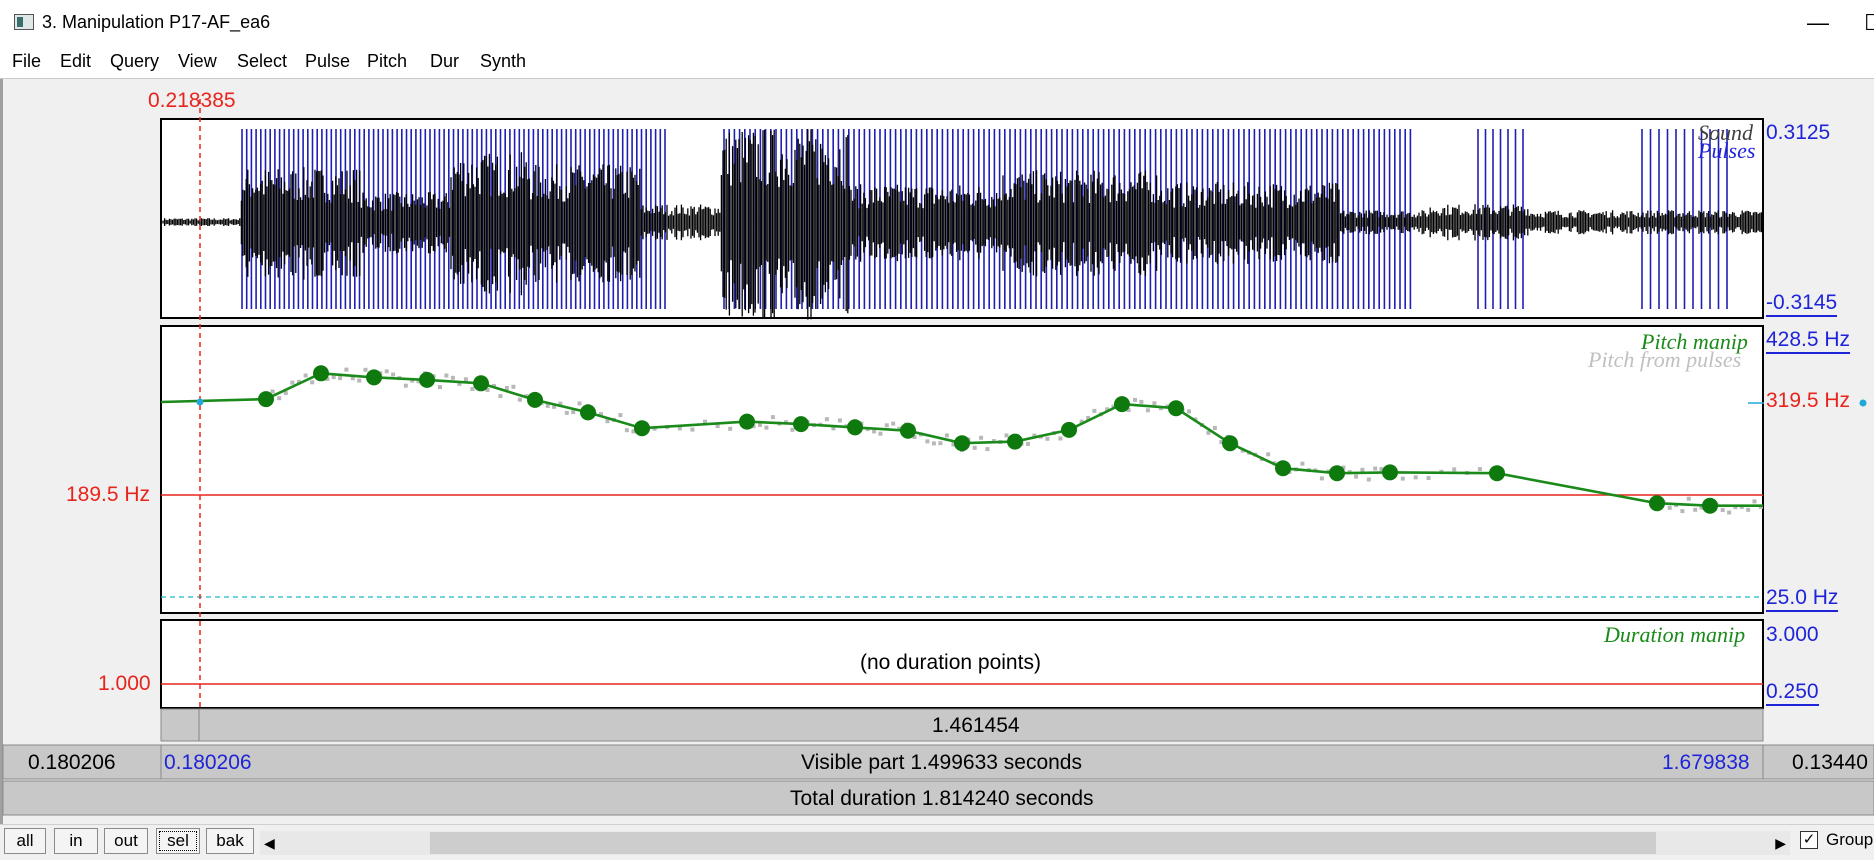 This screenshot has width=1874, height=860. What do you see at coordinates (1727, 150) in the screenshot?
I see `pulses-title: Pulses` at bounding box center [1727, 150].